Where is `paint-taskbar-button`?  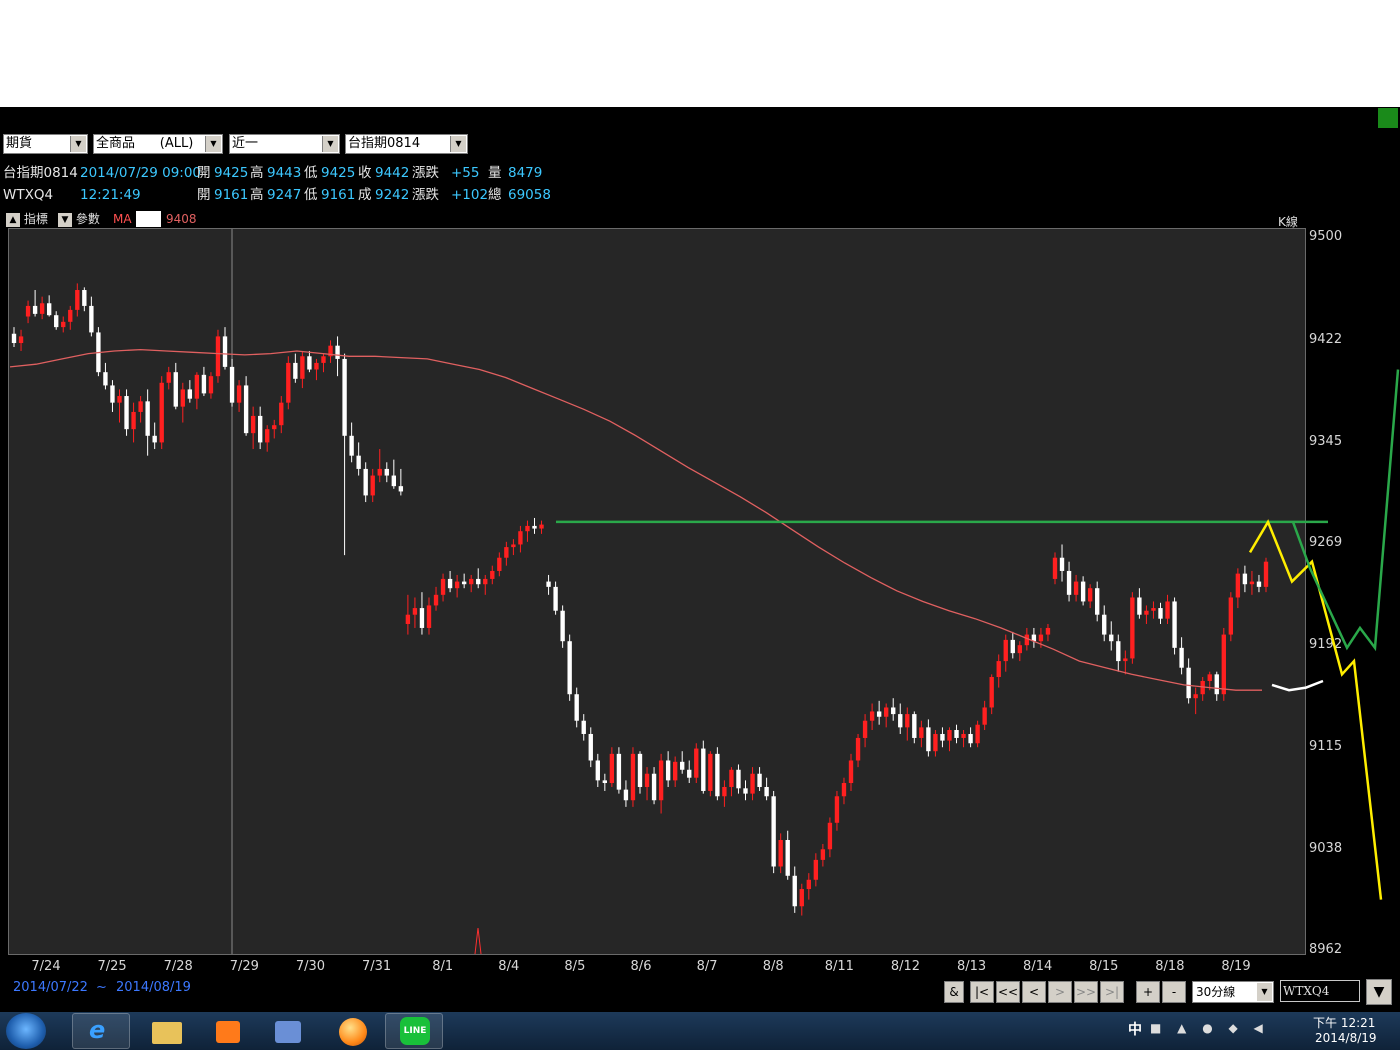 paint-taskbar-button is located at coordinates (287, 1031).